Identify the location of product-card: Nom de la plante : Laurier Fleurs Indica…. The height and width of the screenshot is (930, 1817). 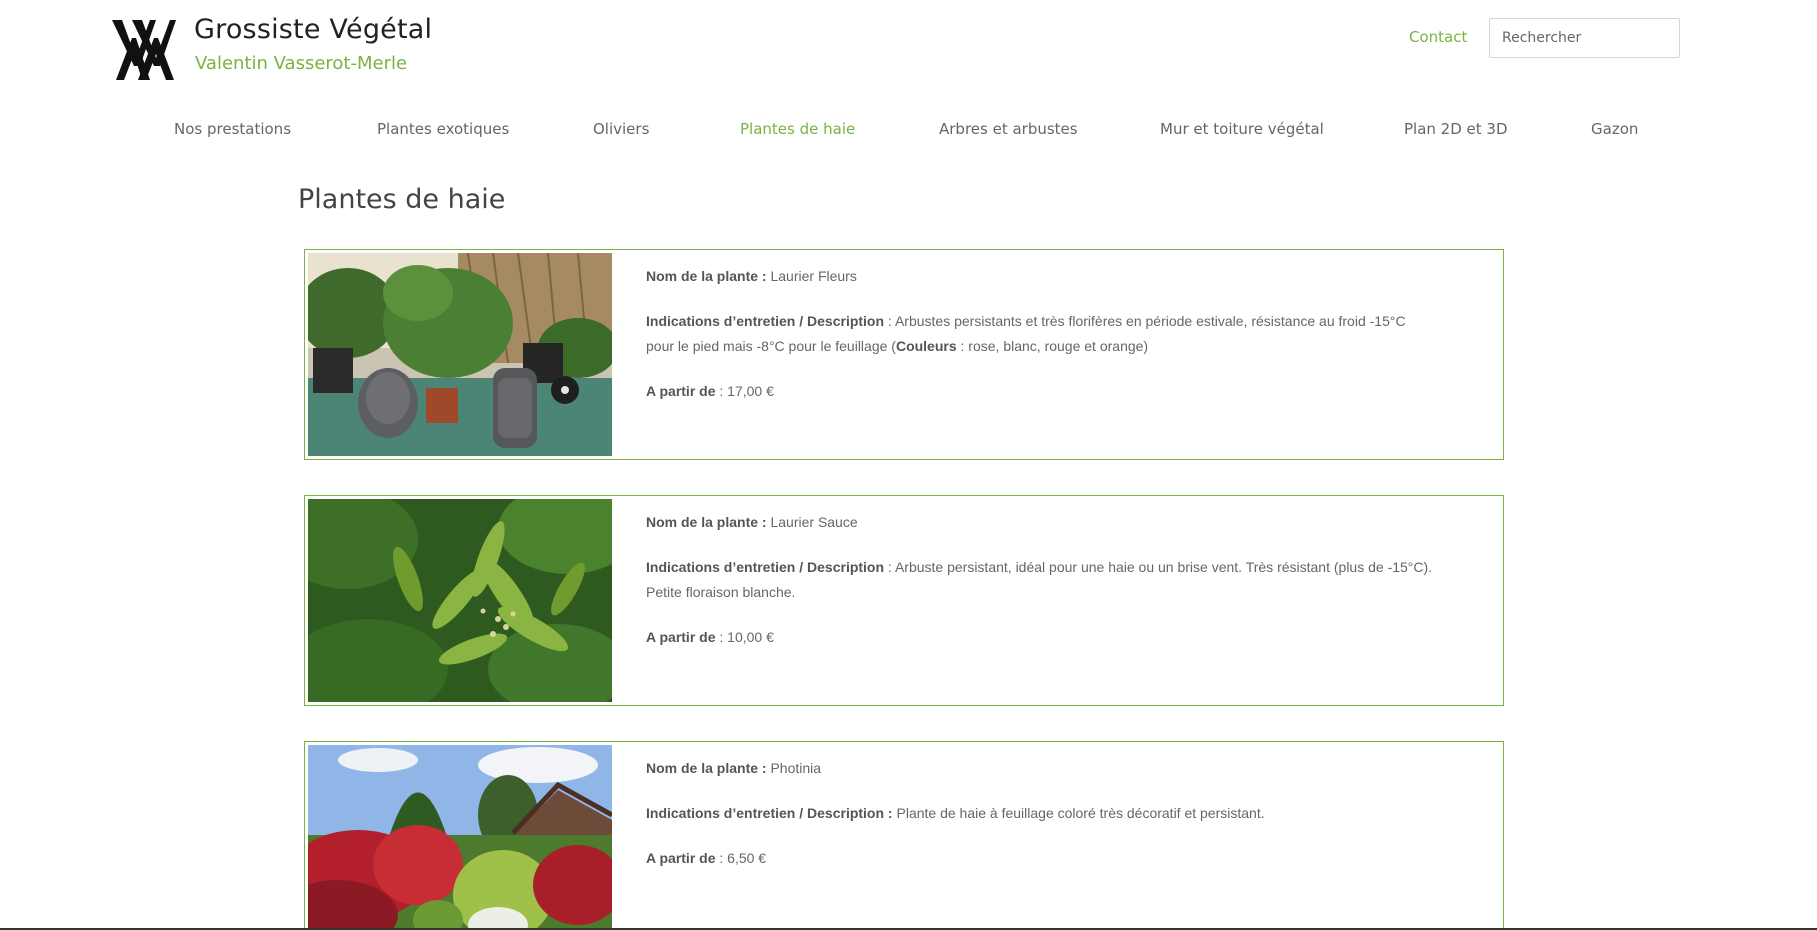
(904, 354).